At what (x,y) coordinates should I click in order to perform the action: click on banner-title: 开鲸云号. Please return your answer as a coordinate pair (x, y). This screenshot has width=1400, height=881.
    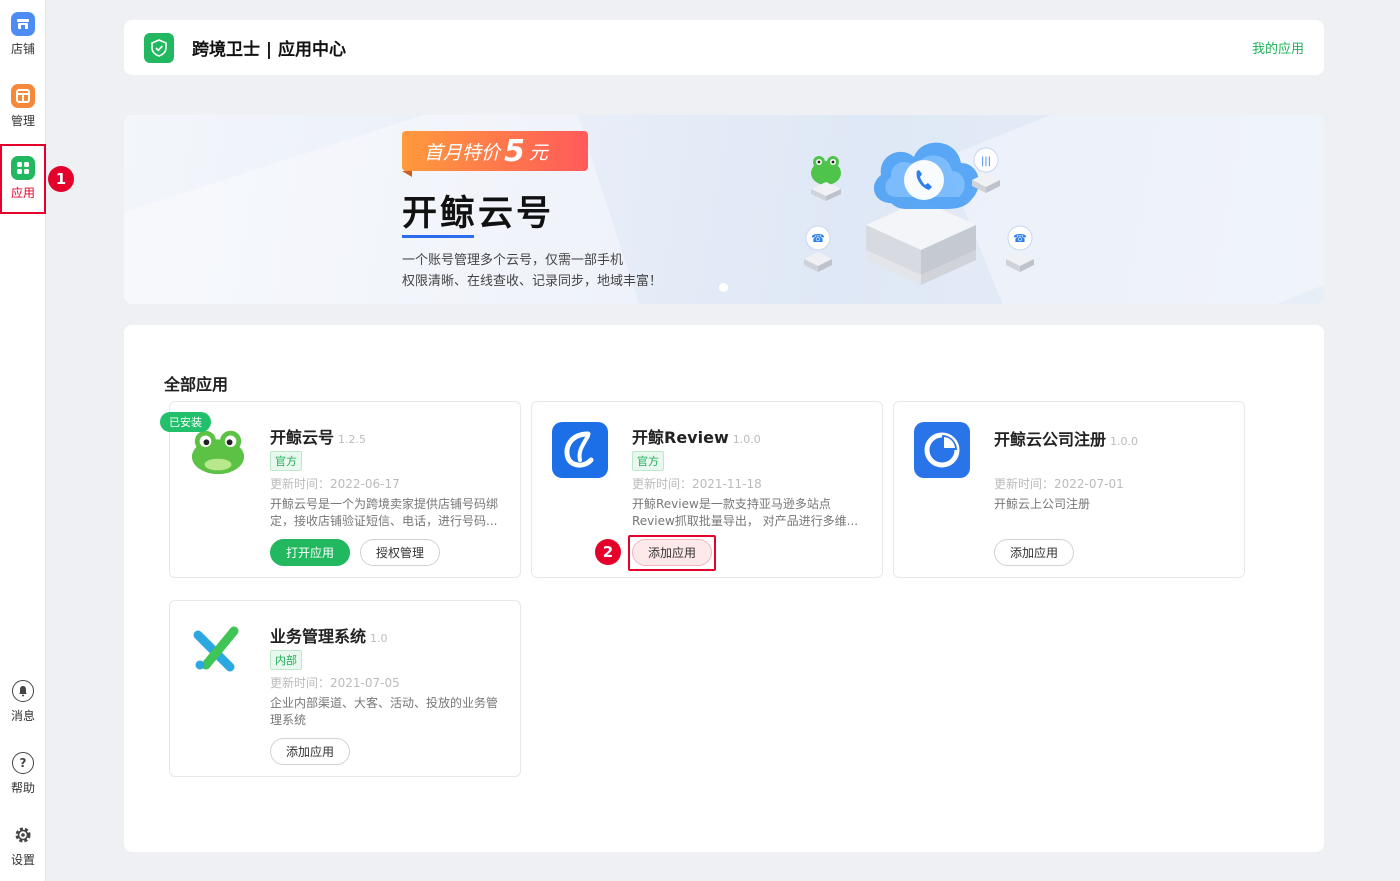
    Looking at the image, I should click on (478, 214).